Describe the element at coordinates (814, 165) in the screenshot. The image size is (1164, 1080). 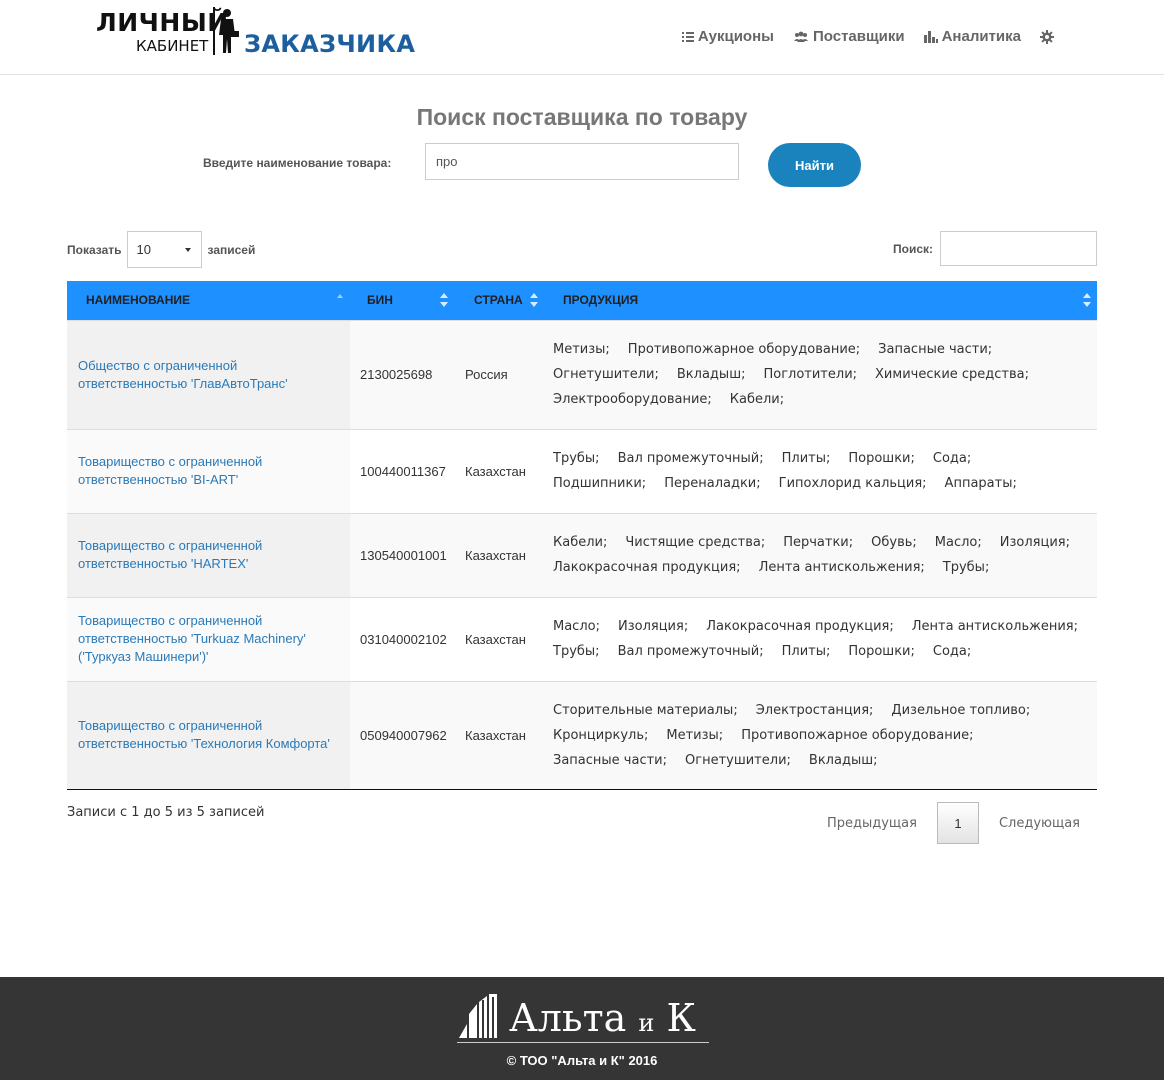
I see `find-button: Найти` at that location.